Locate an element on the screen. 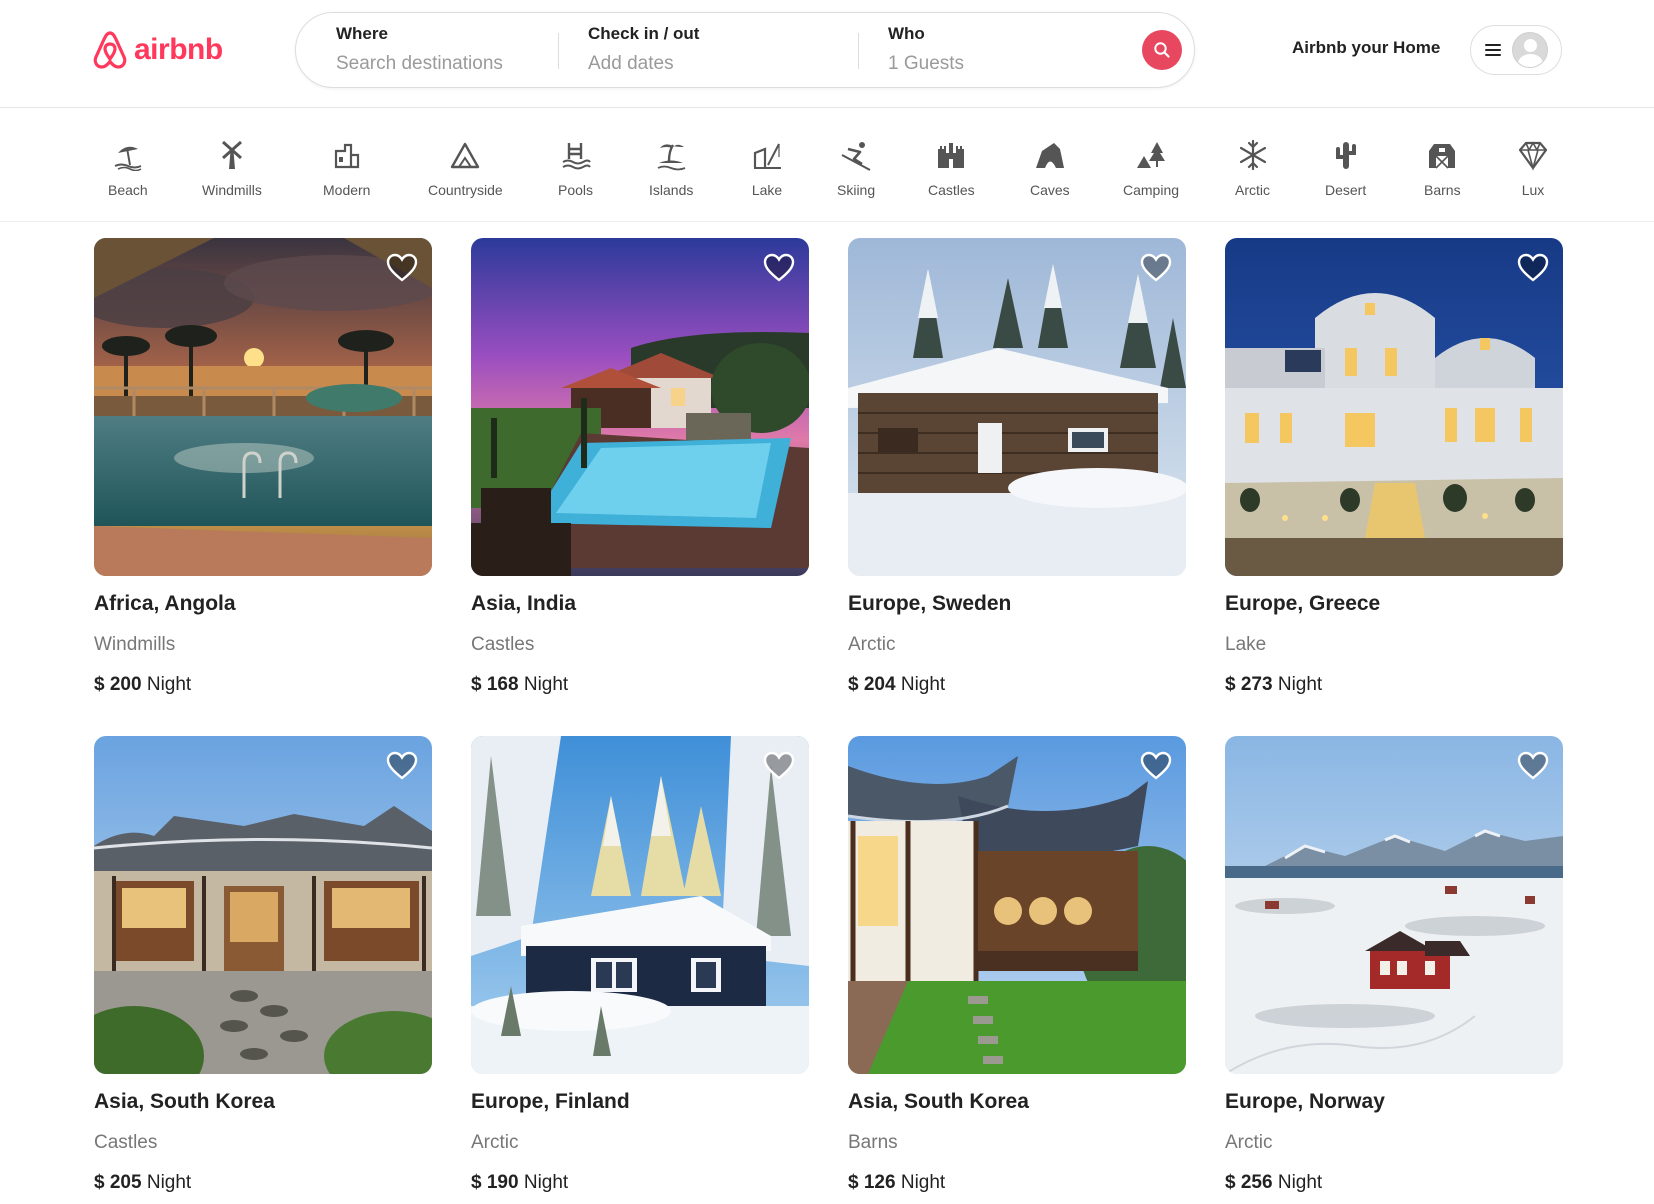 Image resolution: width=1654 pixels, height=1204 pixels. search-button is located at coordinates (1162, 50).